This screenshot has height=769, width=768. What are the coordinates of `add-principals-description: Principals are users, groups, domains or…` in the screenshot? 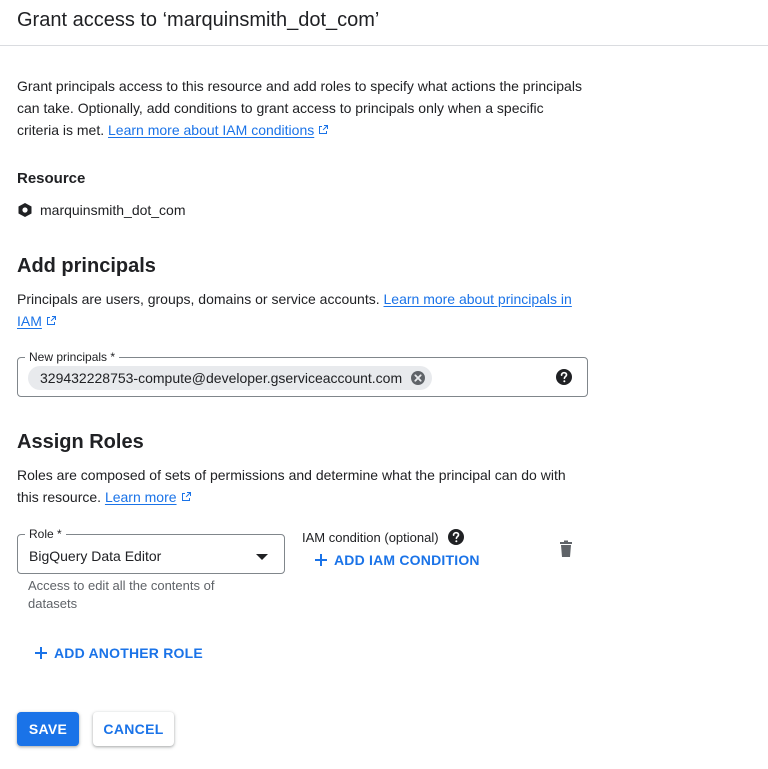 It's located at (302, 310).